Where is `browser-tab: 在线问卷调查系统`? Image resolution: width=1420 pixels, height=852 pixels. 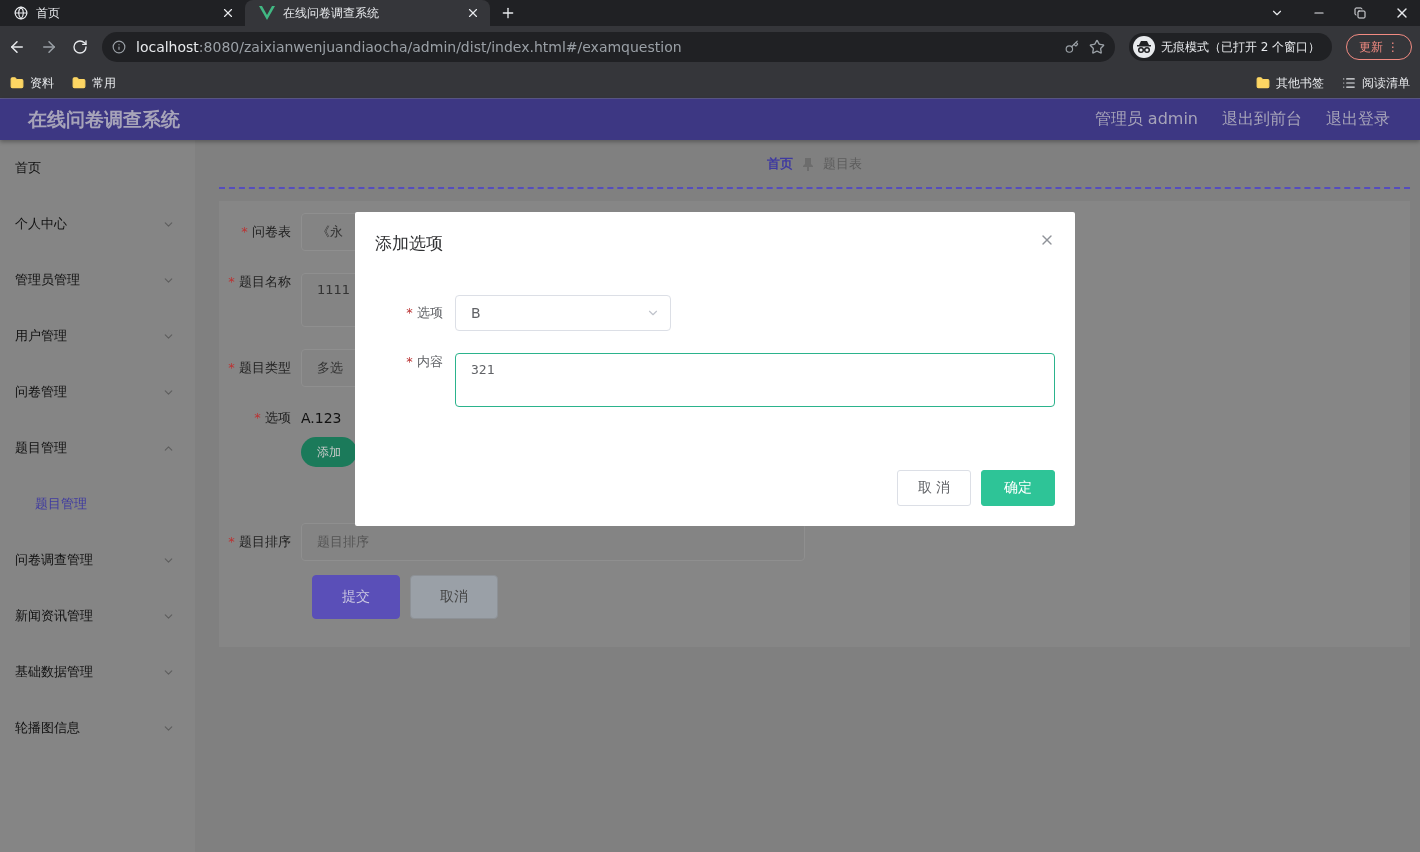 browser-tab: 在线问卷调查系统 is located at coordinates (367, 13).